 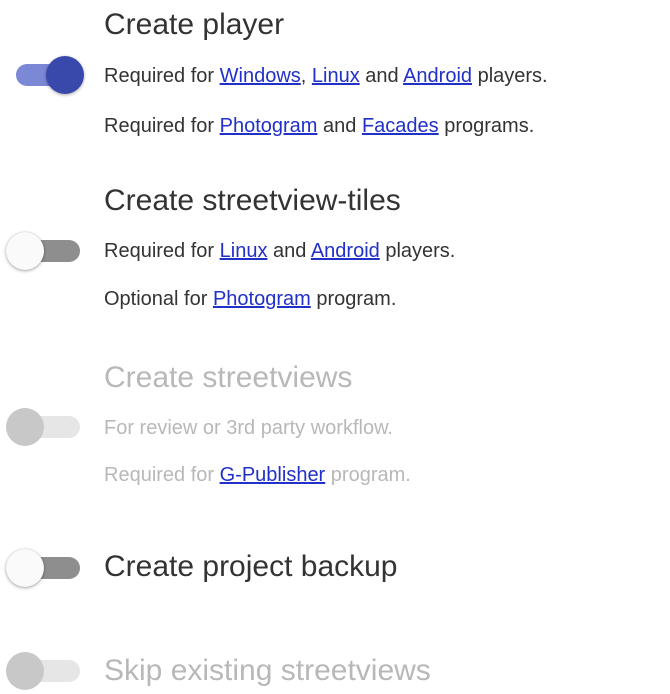 I want to click on toggle-create-streetview-tiles, so click(x=45, y=251).